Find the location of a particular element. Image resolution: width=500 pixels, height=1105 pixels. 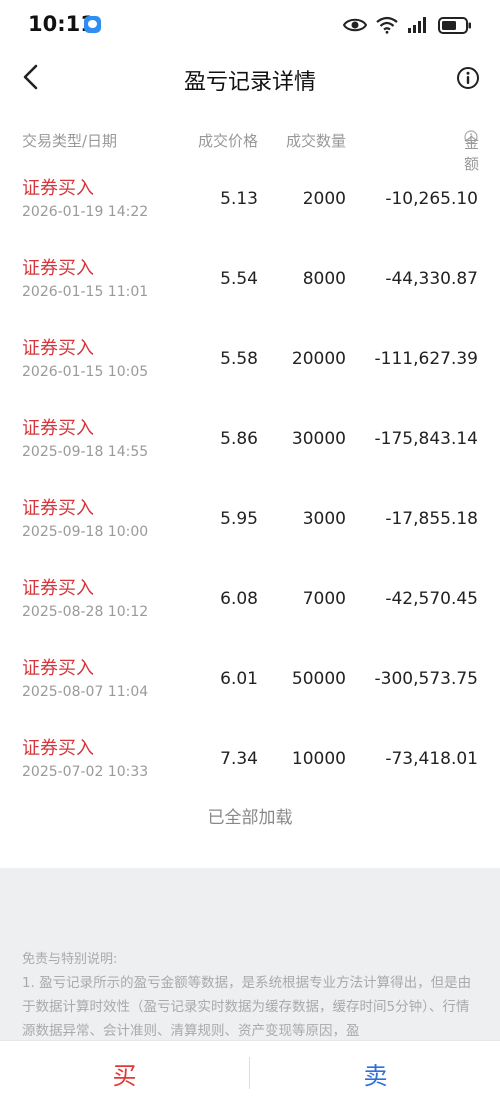

record-price: 6.01 is located at coordinates (239, 679).